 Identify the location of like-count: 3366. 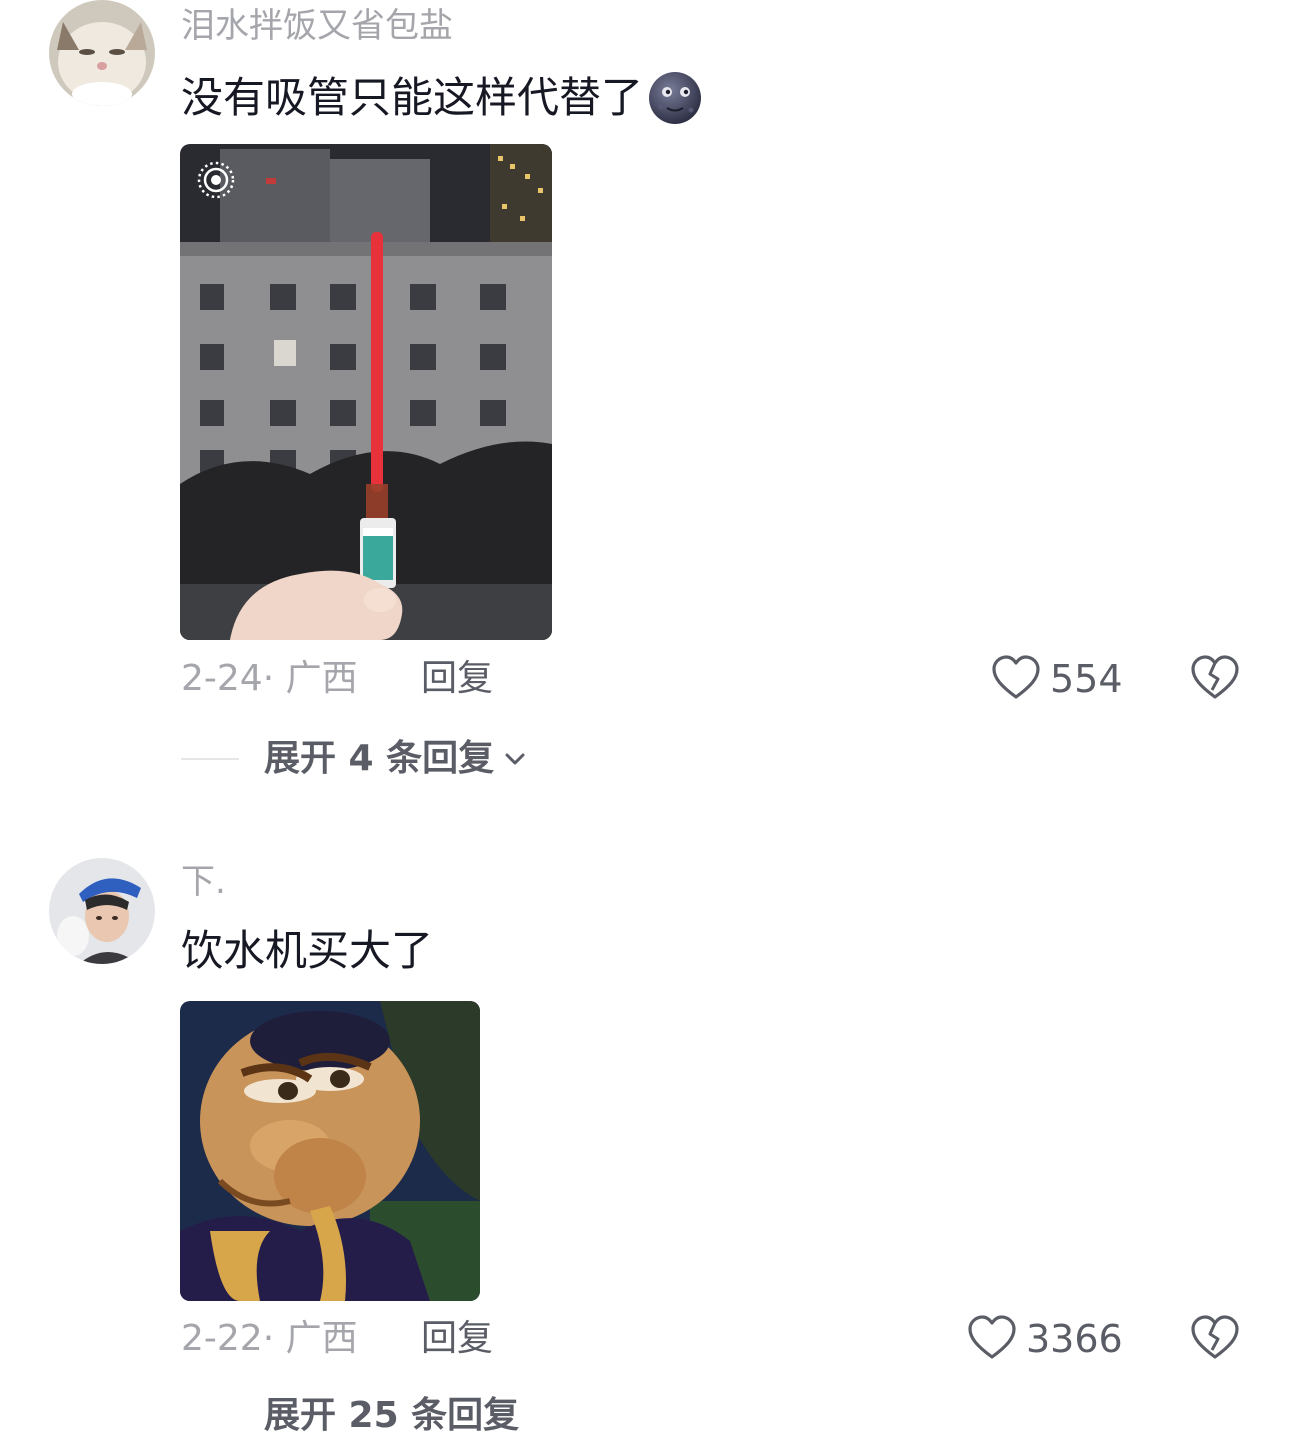
(1074, 1339).